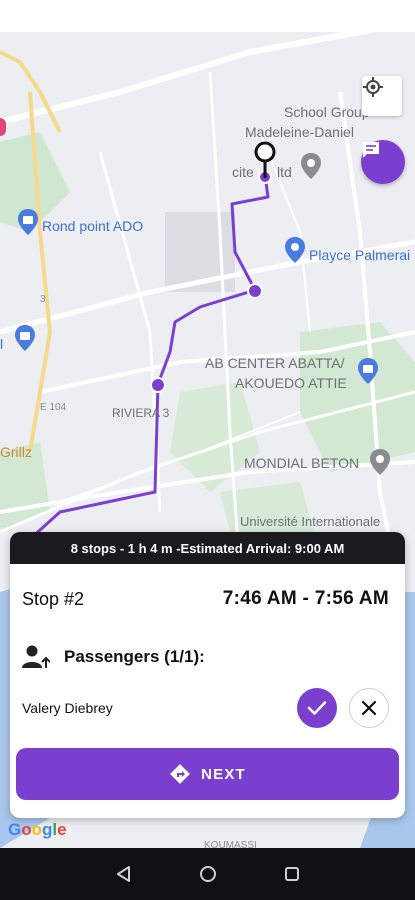 The height and width of the screenshot is (900, 415). Describe the element at coordinates (302, 463) in the screenshot. I see `map-label-mondial: MONDIAL BETON` at that location.